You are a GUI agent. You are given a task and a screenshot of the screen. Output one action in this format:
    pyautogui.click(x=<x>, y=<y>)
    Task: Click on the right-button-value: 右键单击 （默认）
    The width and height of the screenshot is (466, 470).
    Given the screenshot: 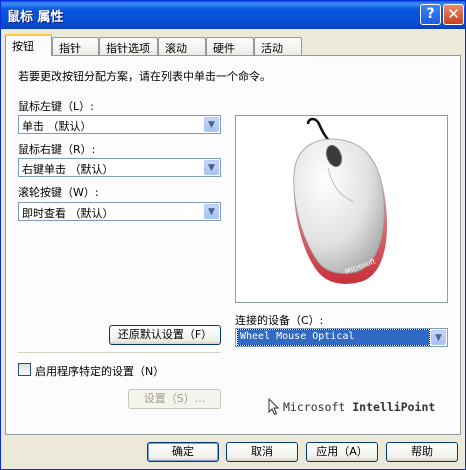 What is the action you would take?
    pyautogui.click(x=68, y=169)
    